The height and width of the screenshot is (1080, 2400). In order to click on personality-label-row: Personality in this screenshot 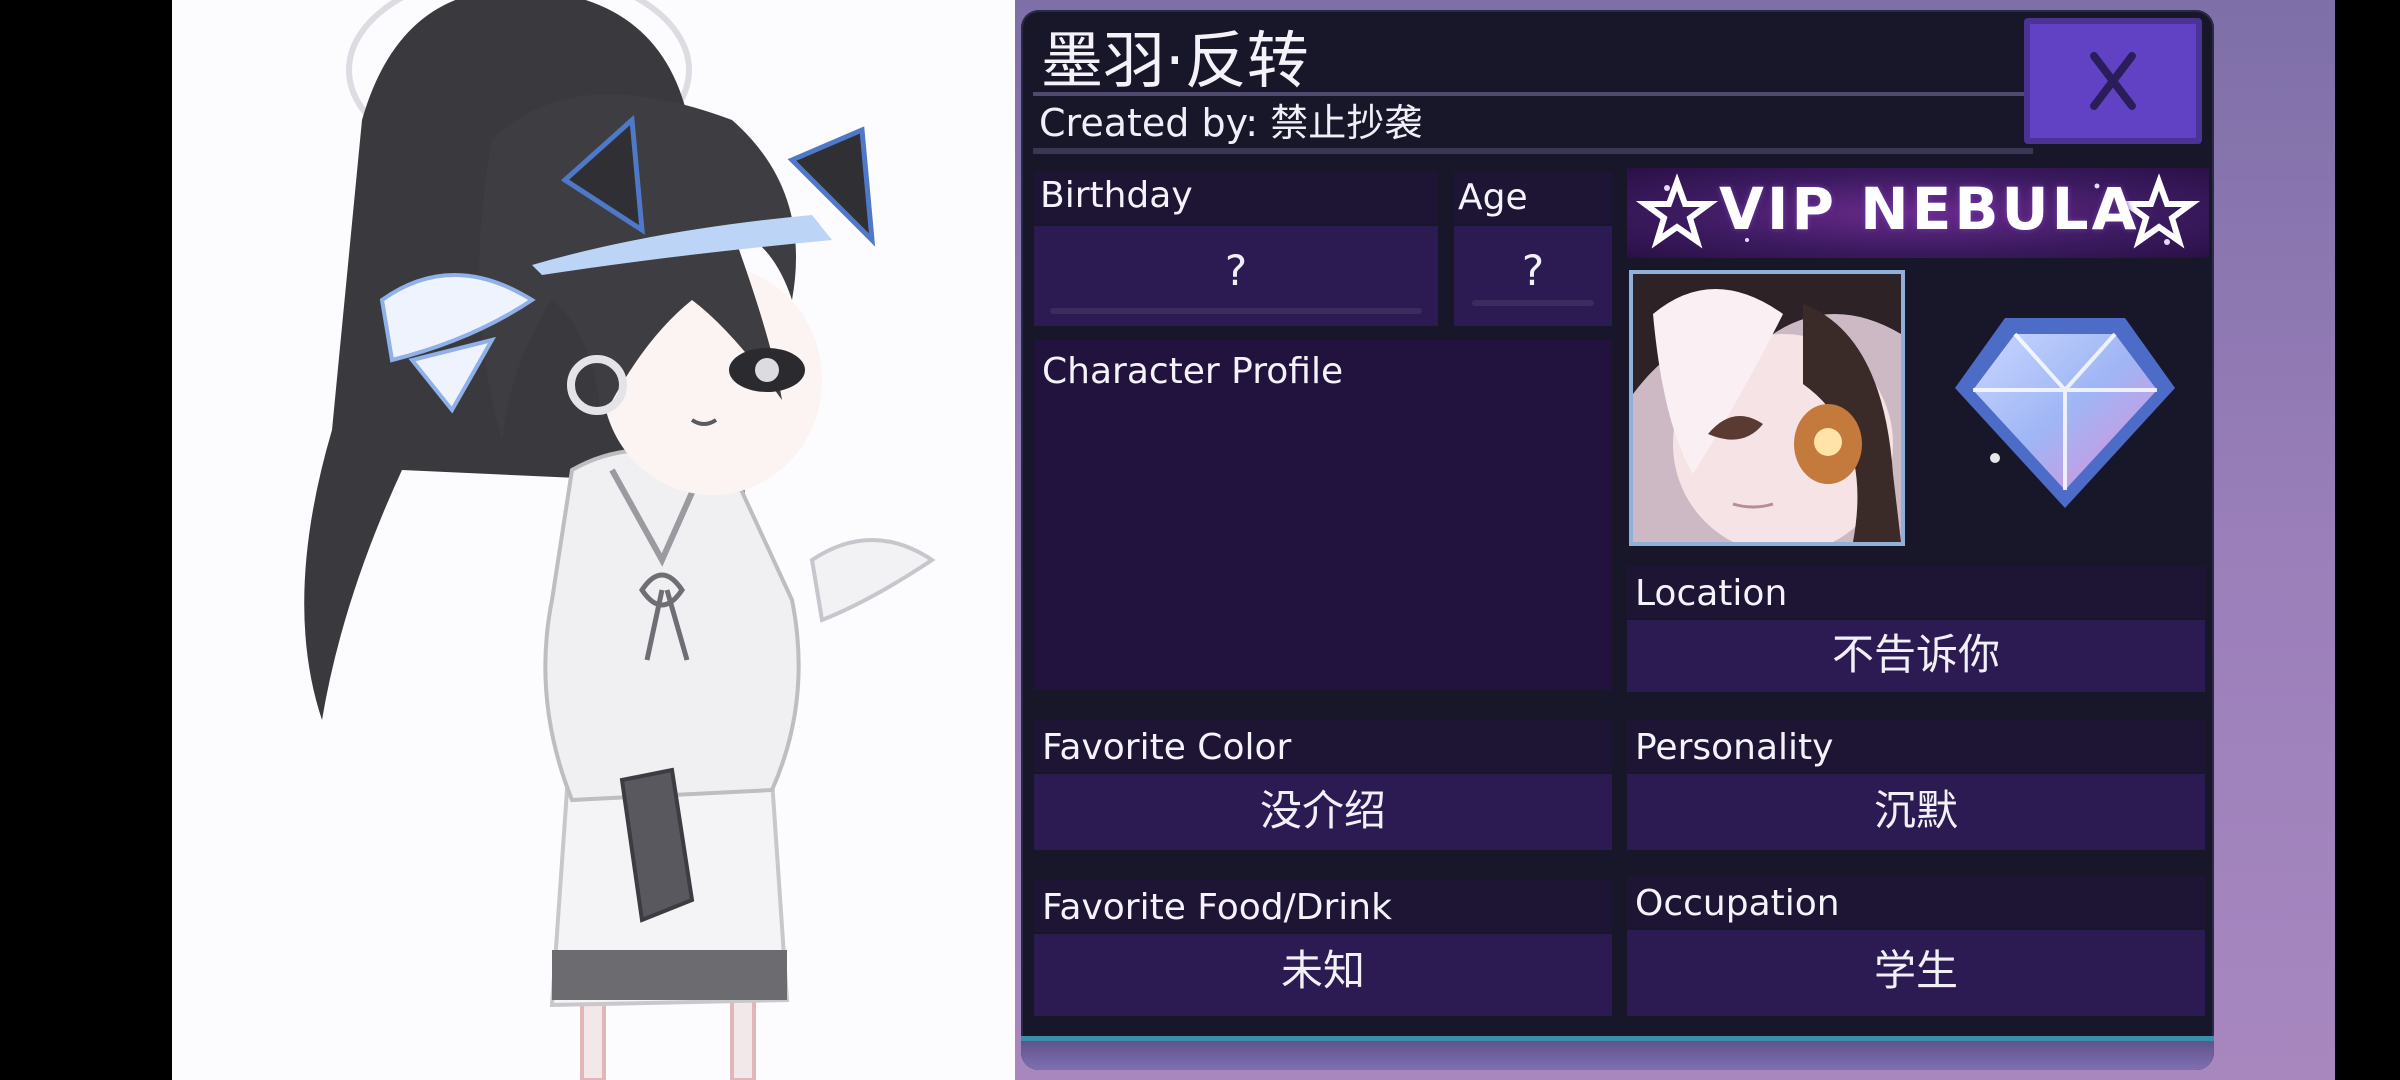, I will do `click(1916, 746)`.